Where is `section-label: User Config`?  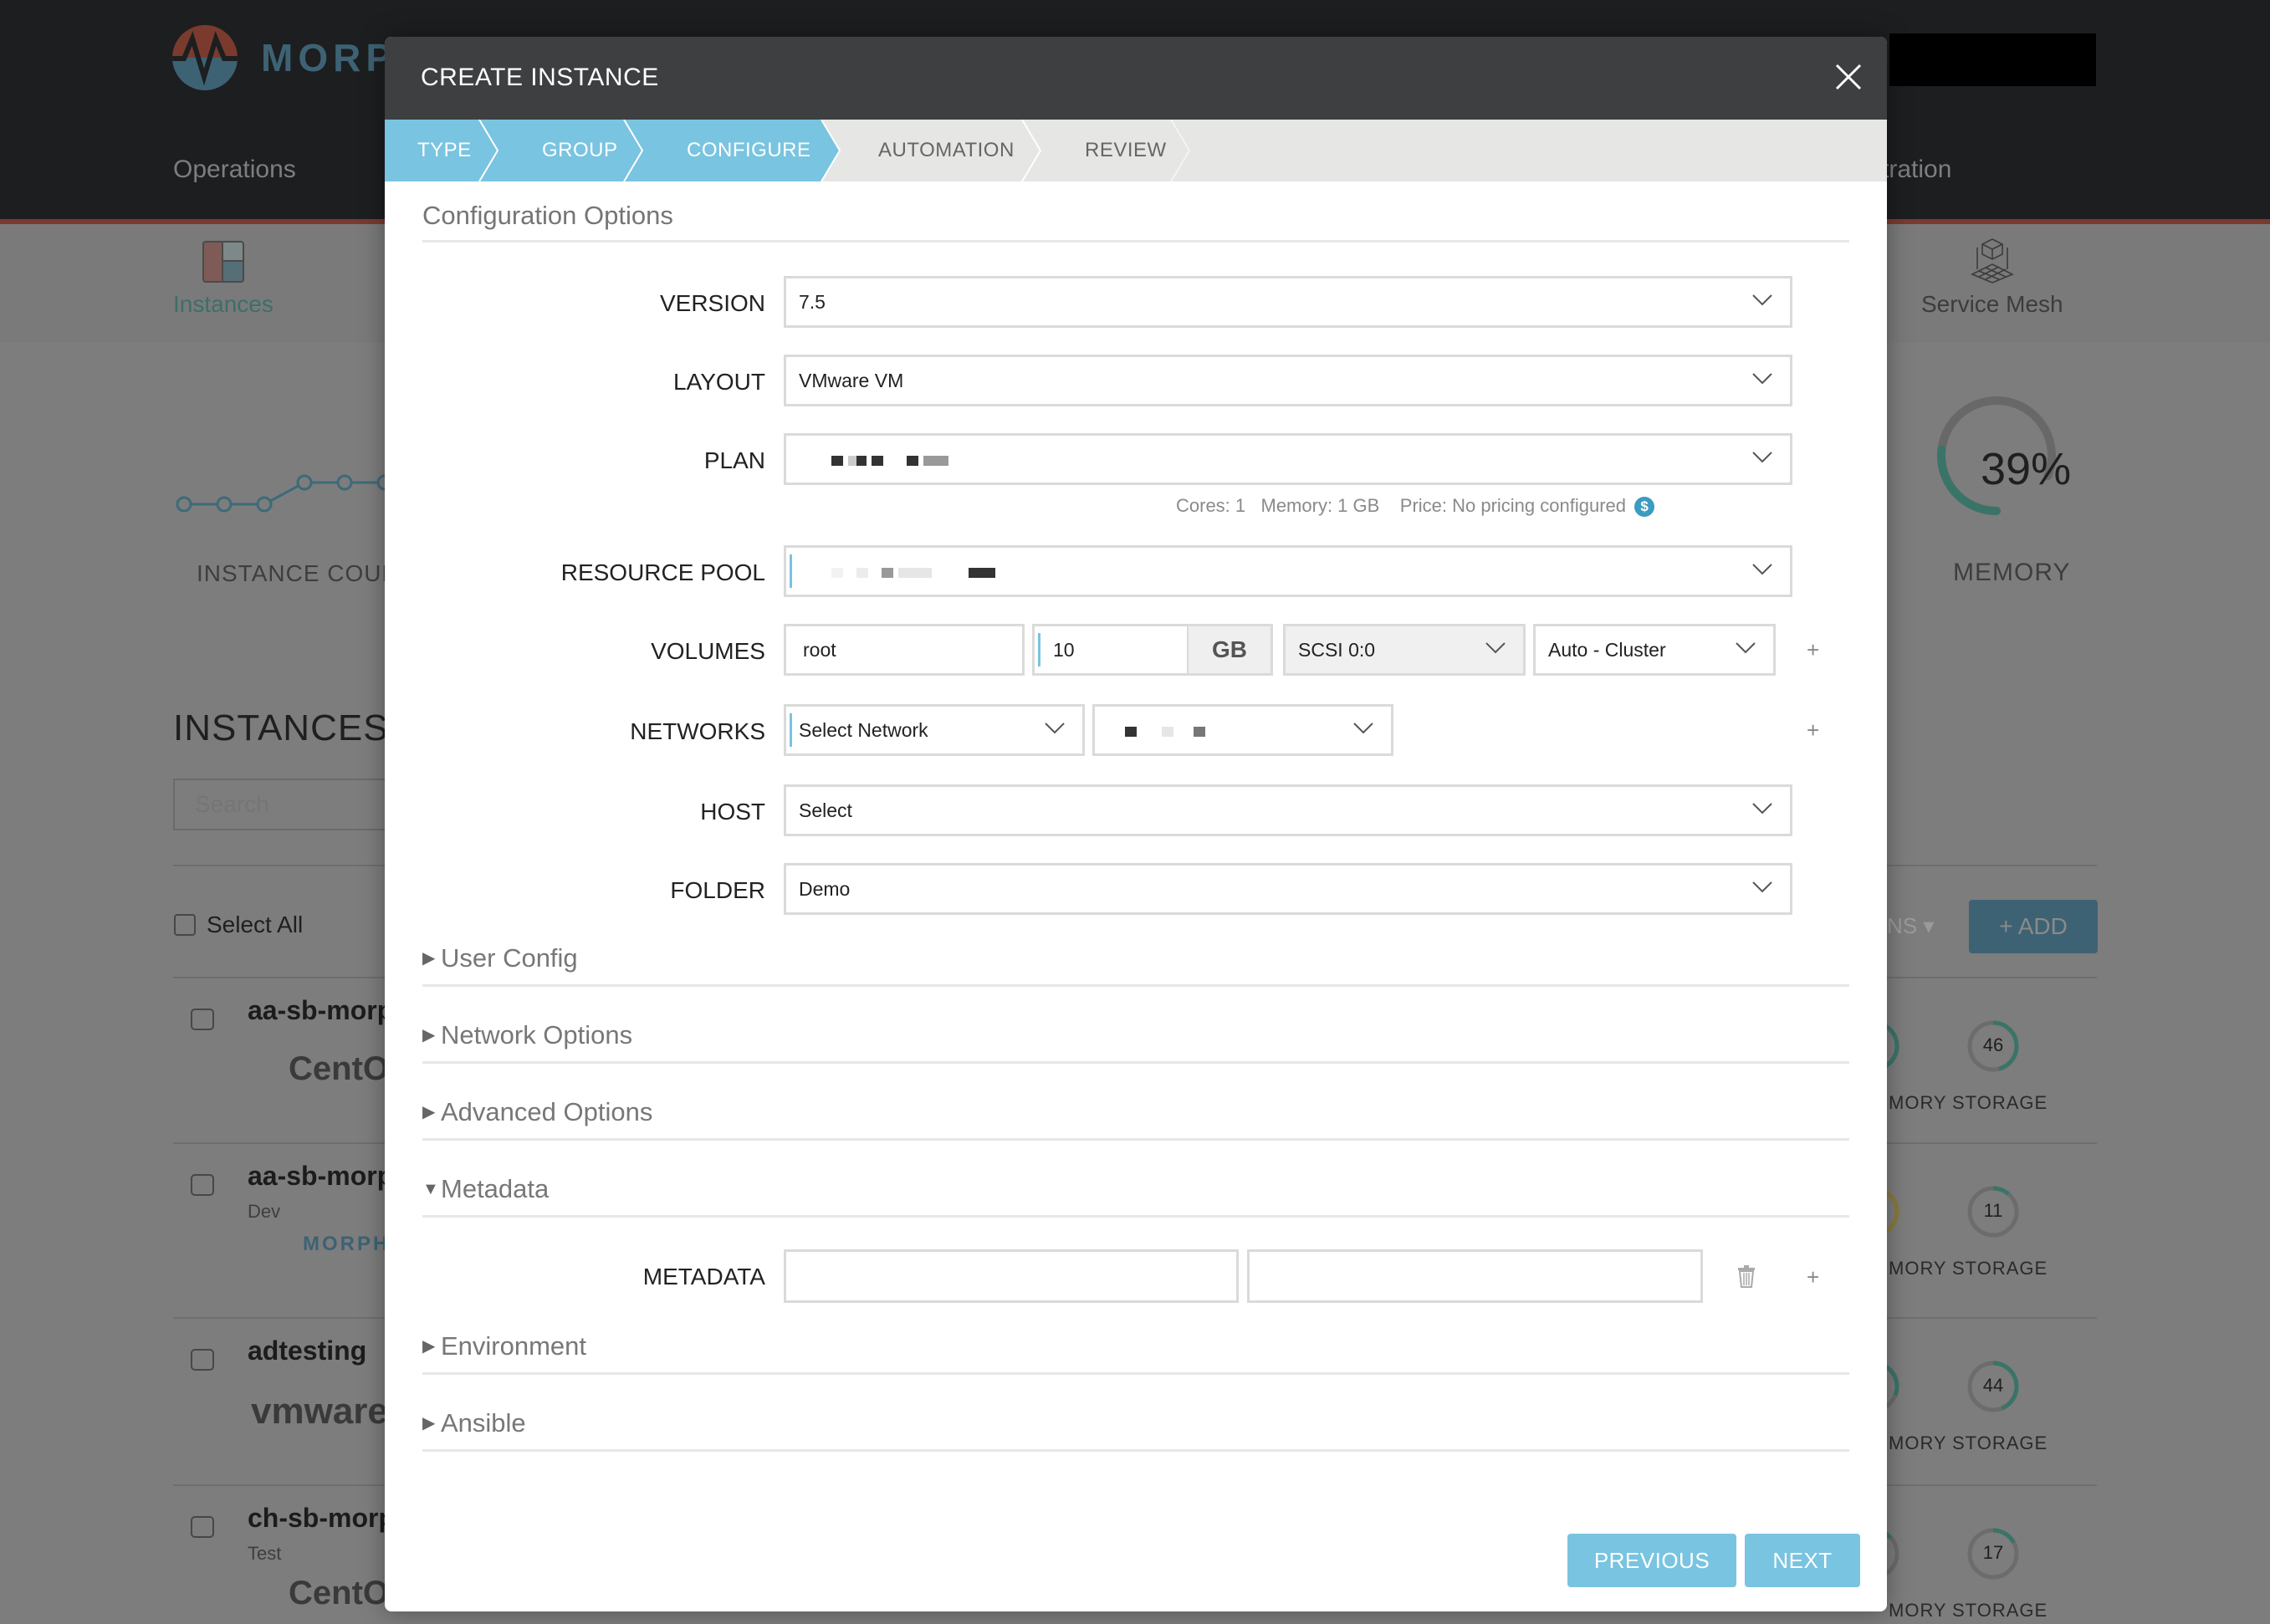
section-label: User Config is located at coordinates (509, 958).